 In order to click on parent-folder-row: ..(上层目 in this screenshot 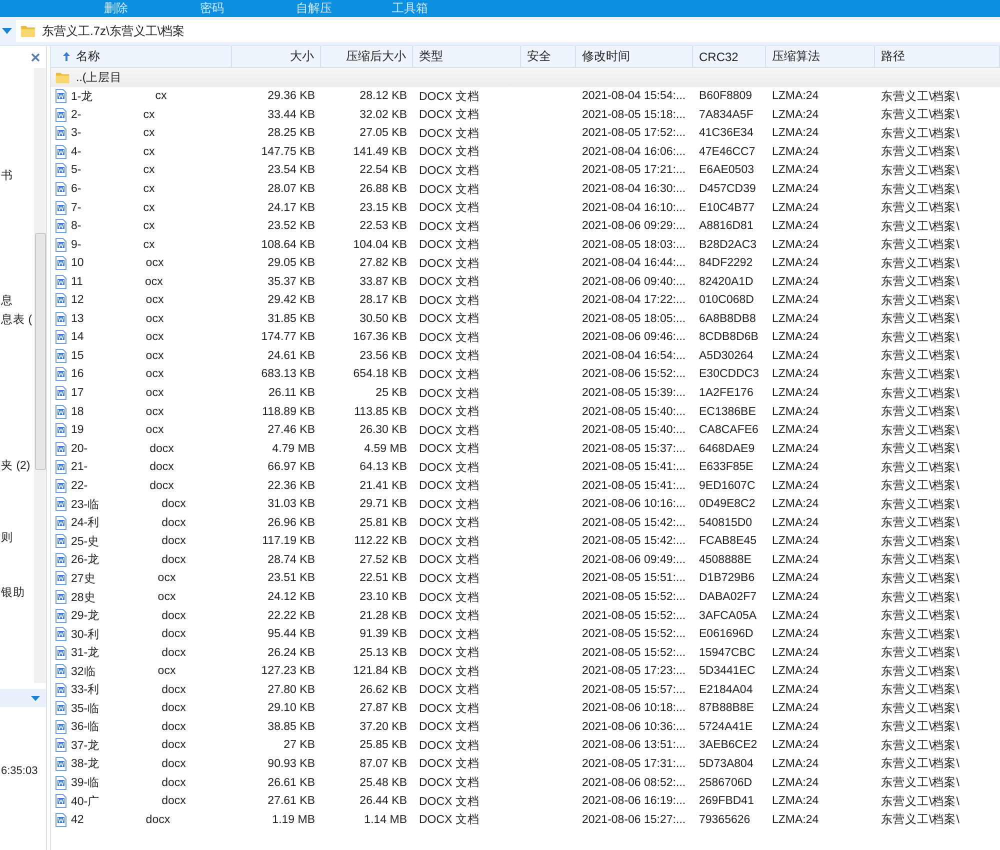, I will do `click(525, 77)`.